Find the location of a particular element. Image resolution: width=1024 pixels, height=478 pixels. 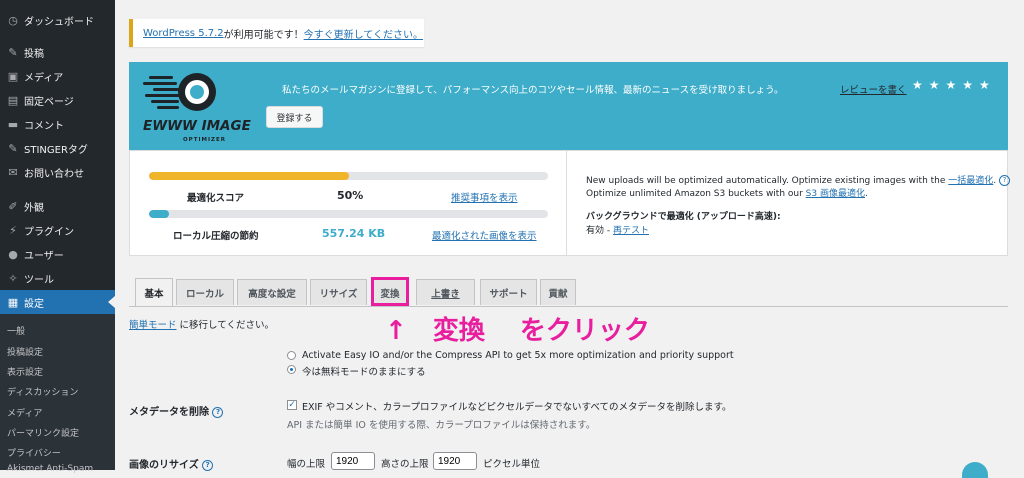

submenu-item-writing: 投稿設定 is located at coordinates (25, 351).